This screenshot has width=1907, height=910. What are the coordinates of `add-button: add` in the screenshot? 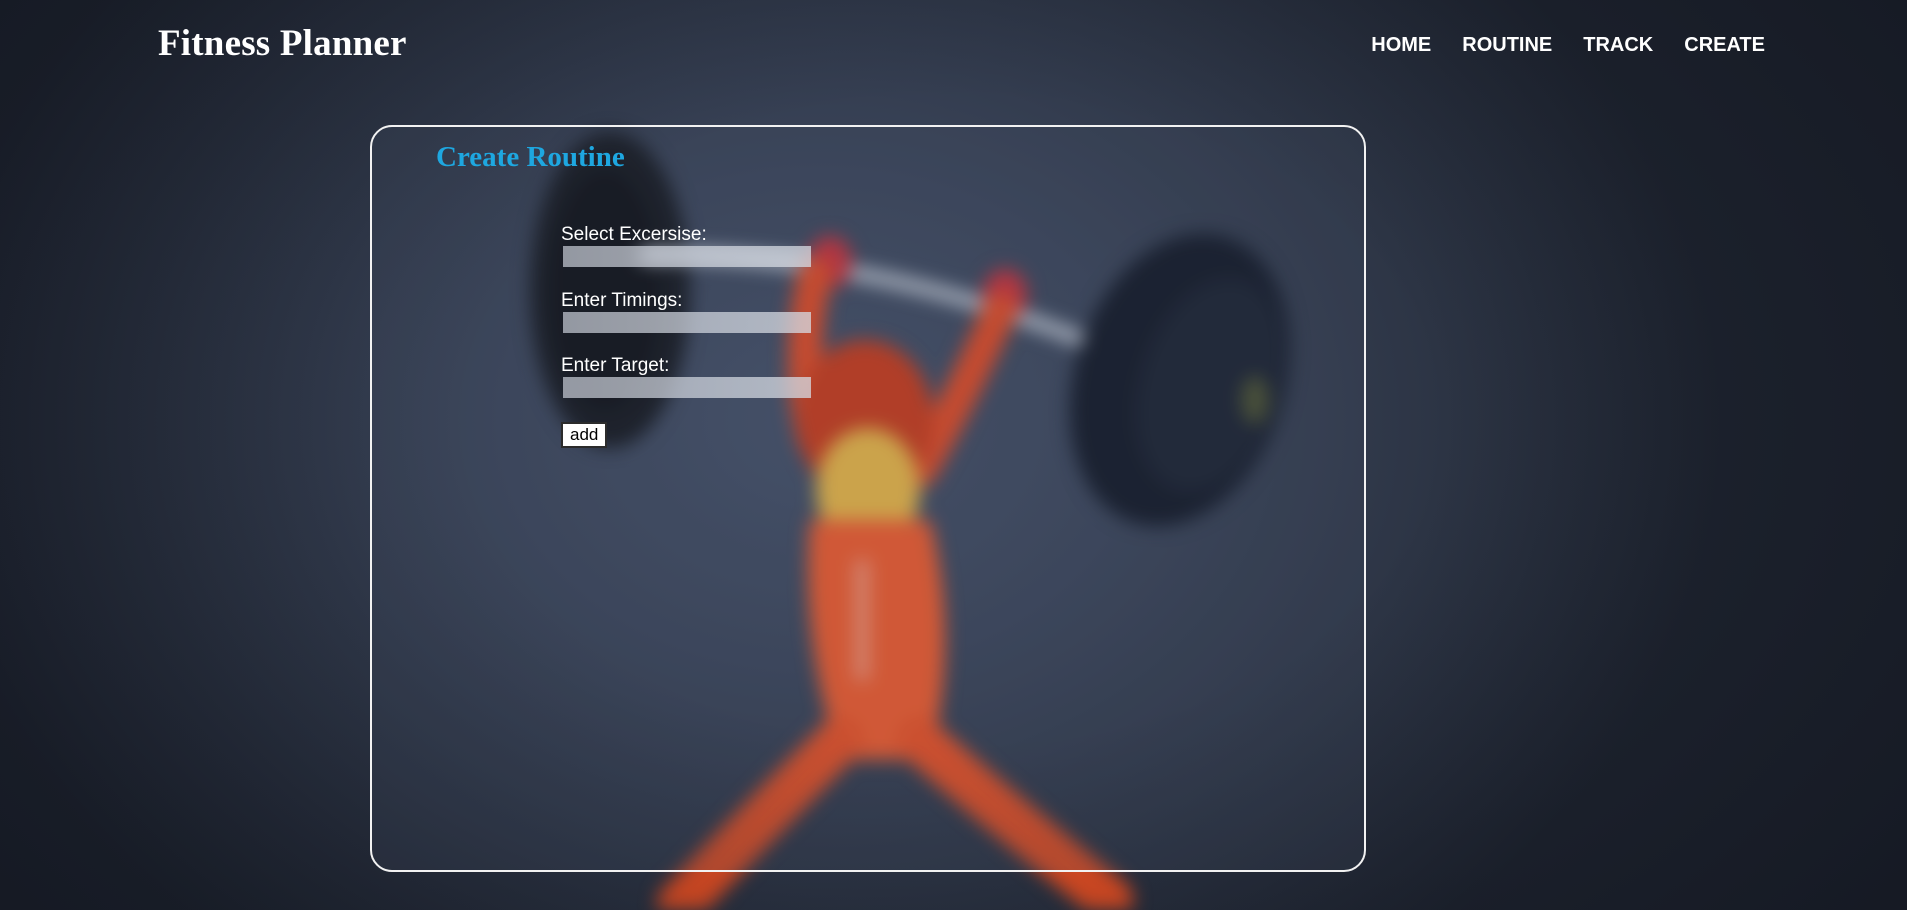 It's located at (584, 435).